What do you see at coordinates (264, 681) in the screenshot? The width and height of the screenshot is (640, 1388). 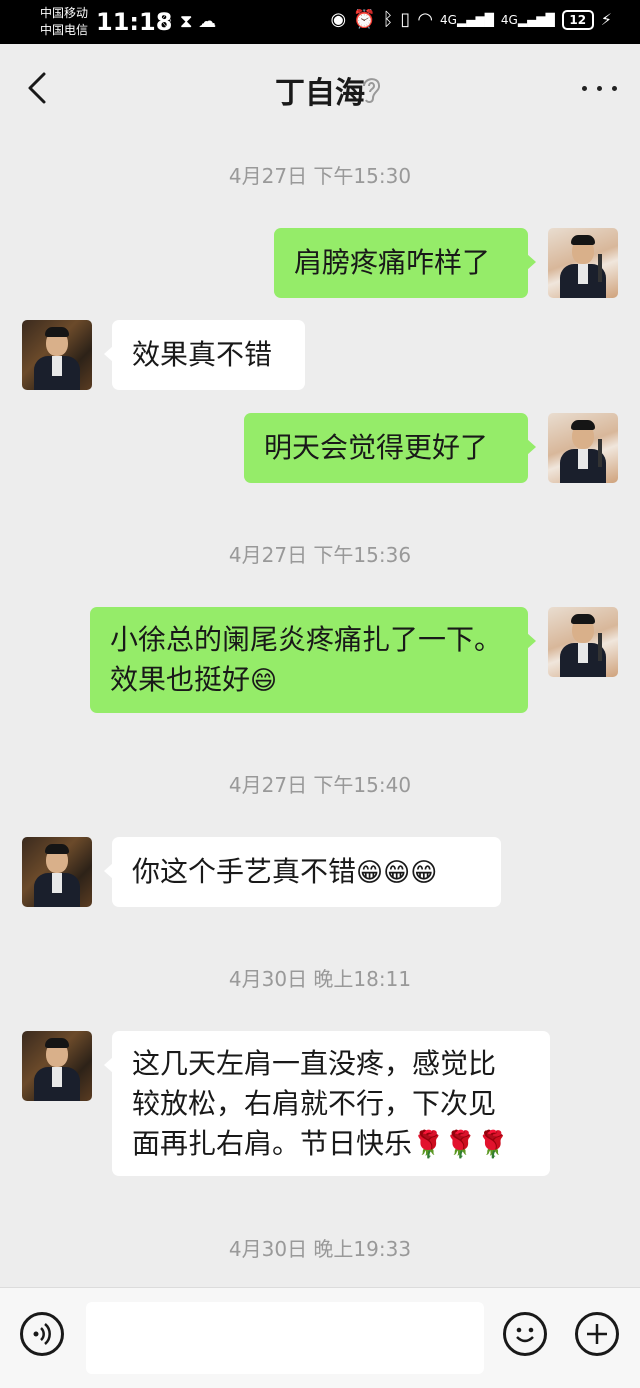 I see `grin-emoji: 😄` at bounding box center [264, 681].